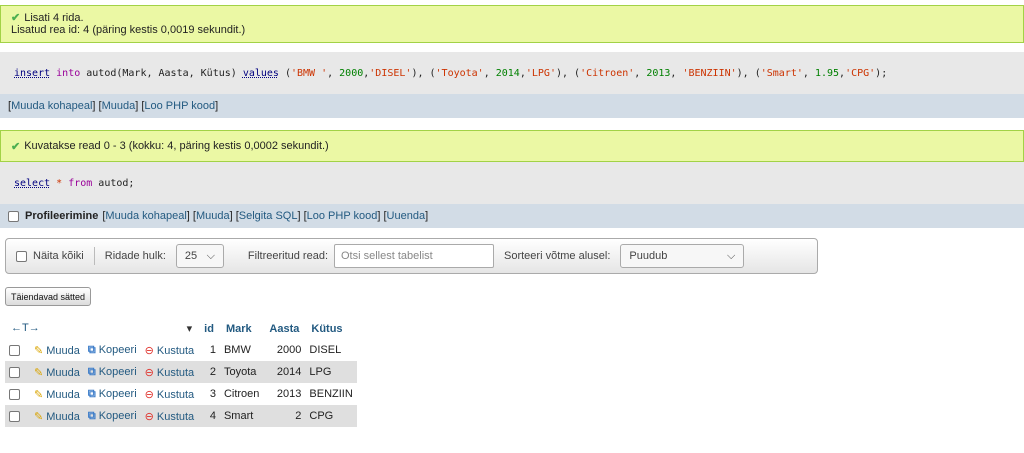  I want to click on rows-count-select: 25 ⌵, so click(199, 256).